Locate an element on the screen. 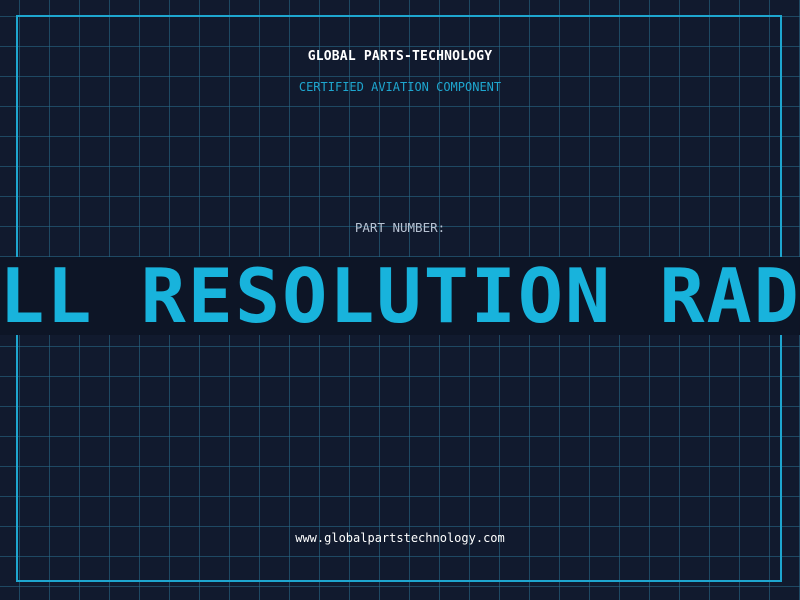  tagline: CERTIFIED AVIATION COMPONENT is located at coordinates (400, 87).